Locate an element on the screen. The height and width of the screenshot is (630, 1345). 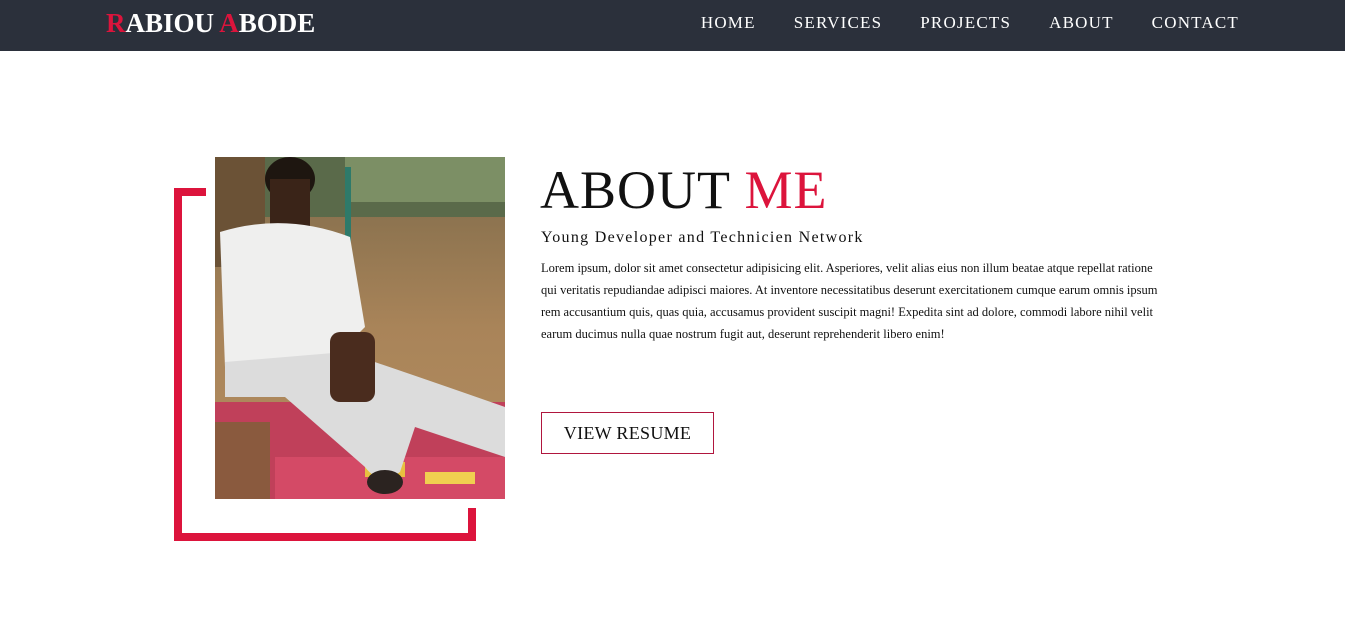
logo-initial-last: A is located at coordinates (229, 23).